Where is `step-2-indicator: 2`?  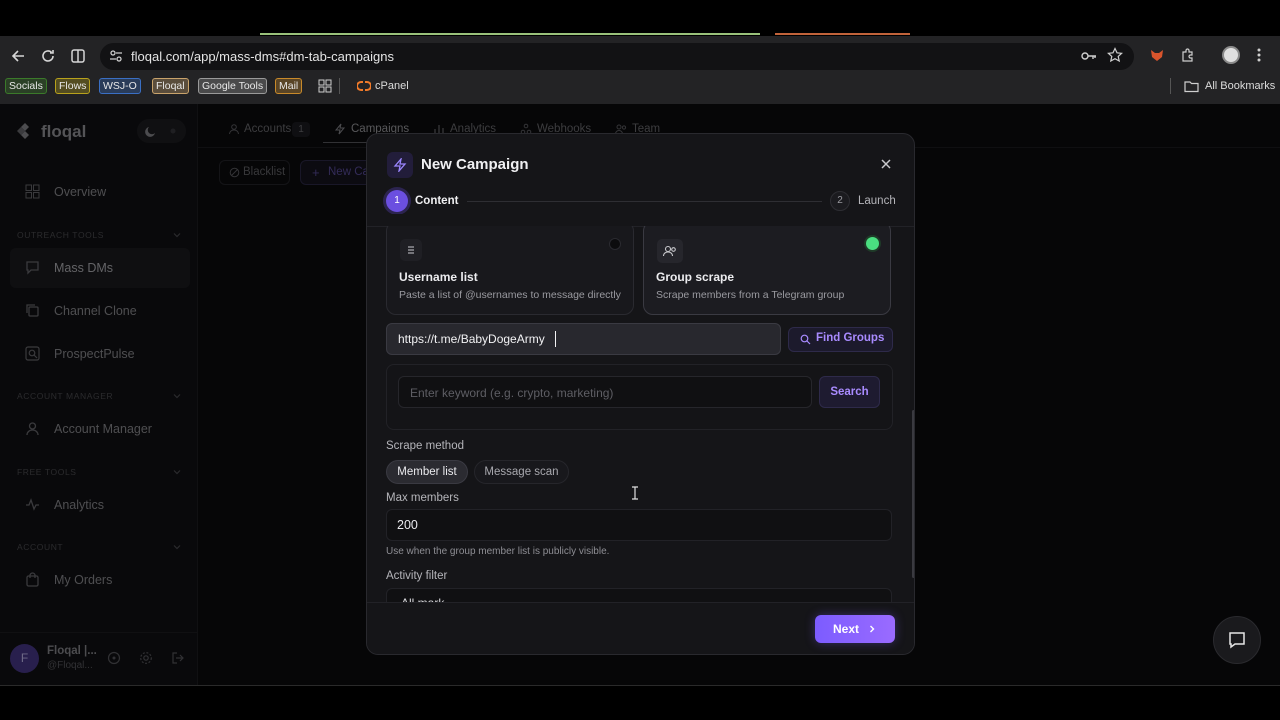 step-2-indicator: 2 is located at coordinates (840, 201).